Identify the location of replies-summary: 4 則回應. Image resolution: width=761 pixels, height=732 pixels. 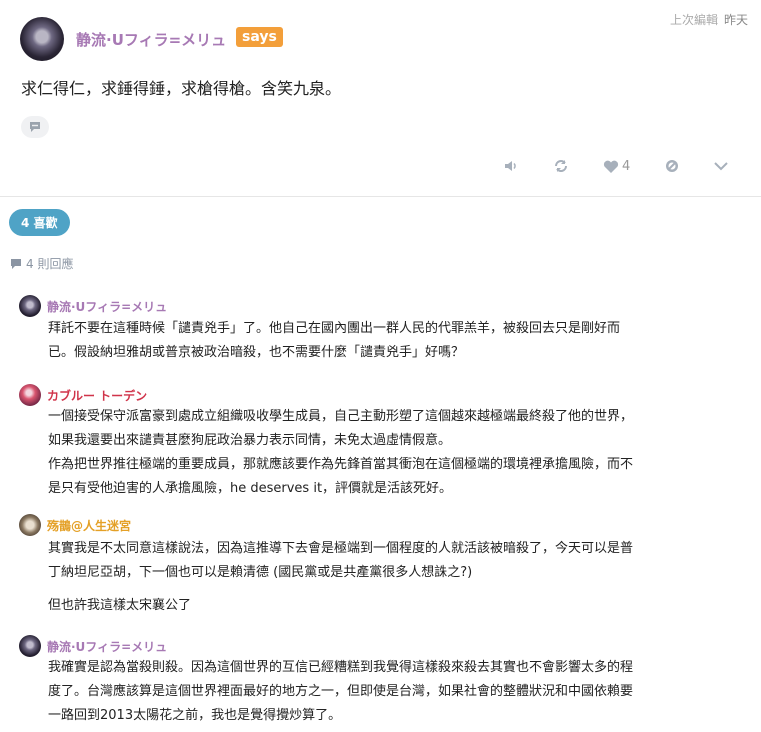
(41, 263).